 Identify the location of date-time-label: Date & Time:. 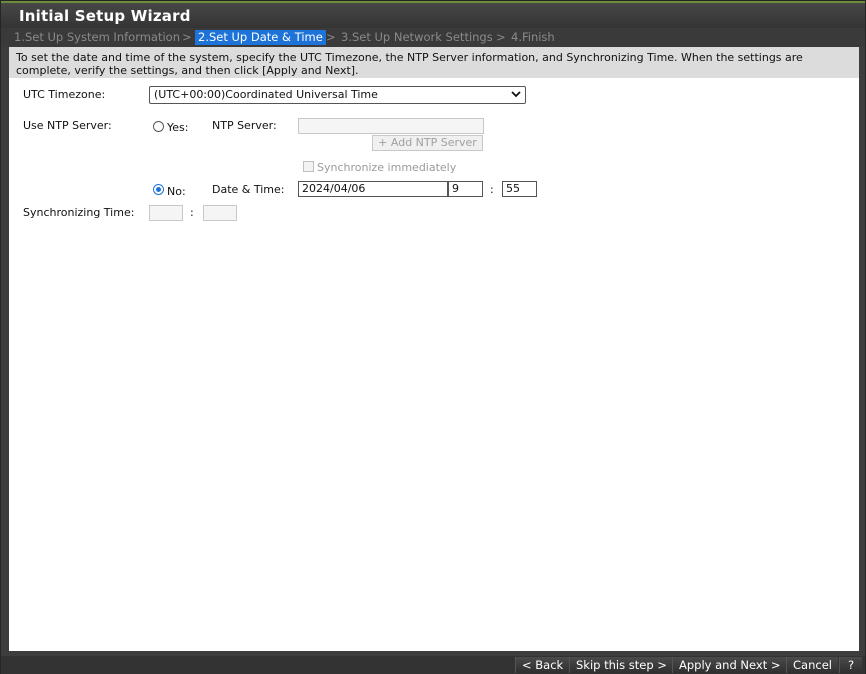
(248, 189).